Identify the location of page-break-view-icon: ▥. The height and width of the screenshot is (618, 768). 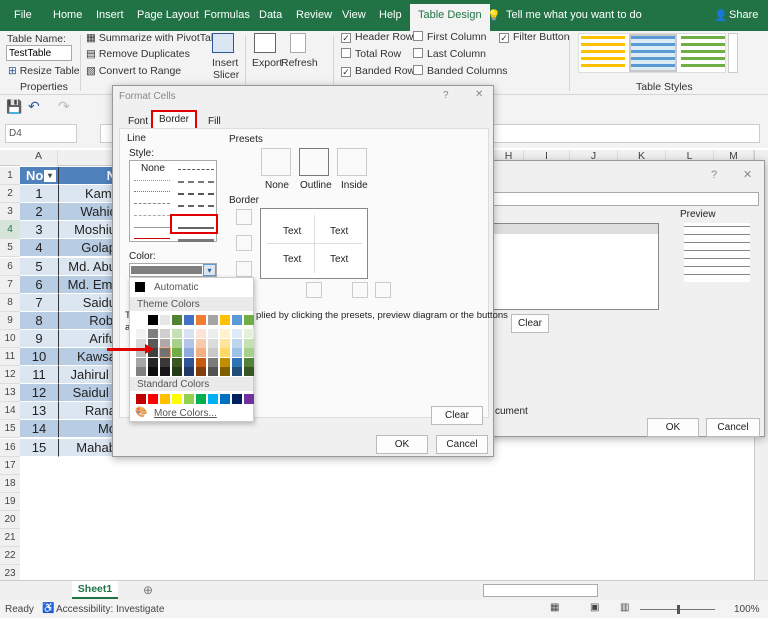
(624, 607).